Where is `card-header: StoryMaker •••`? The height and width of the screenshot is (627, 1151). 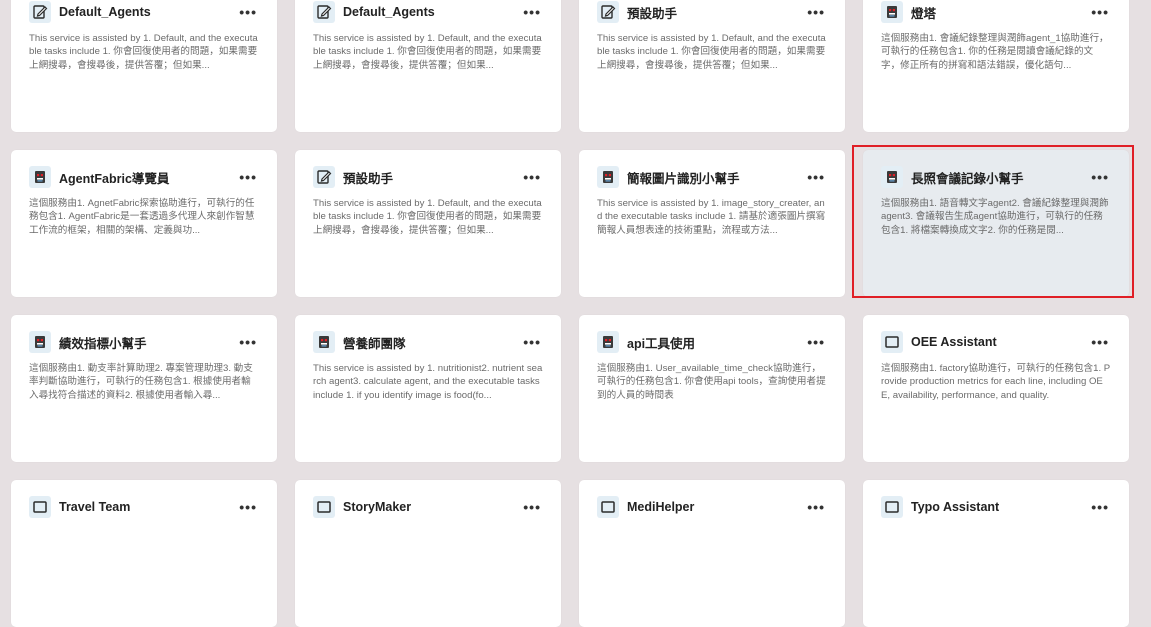 card-header: StoryMaker ••• is located at coordinates (428, 507).